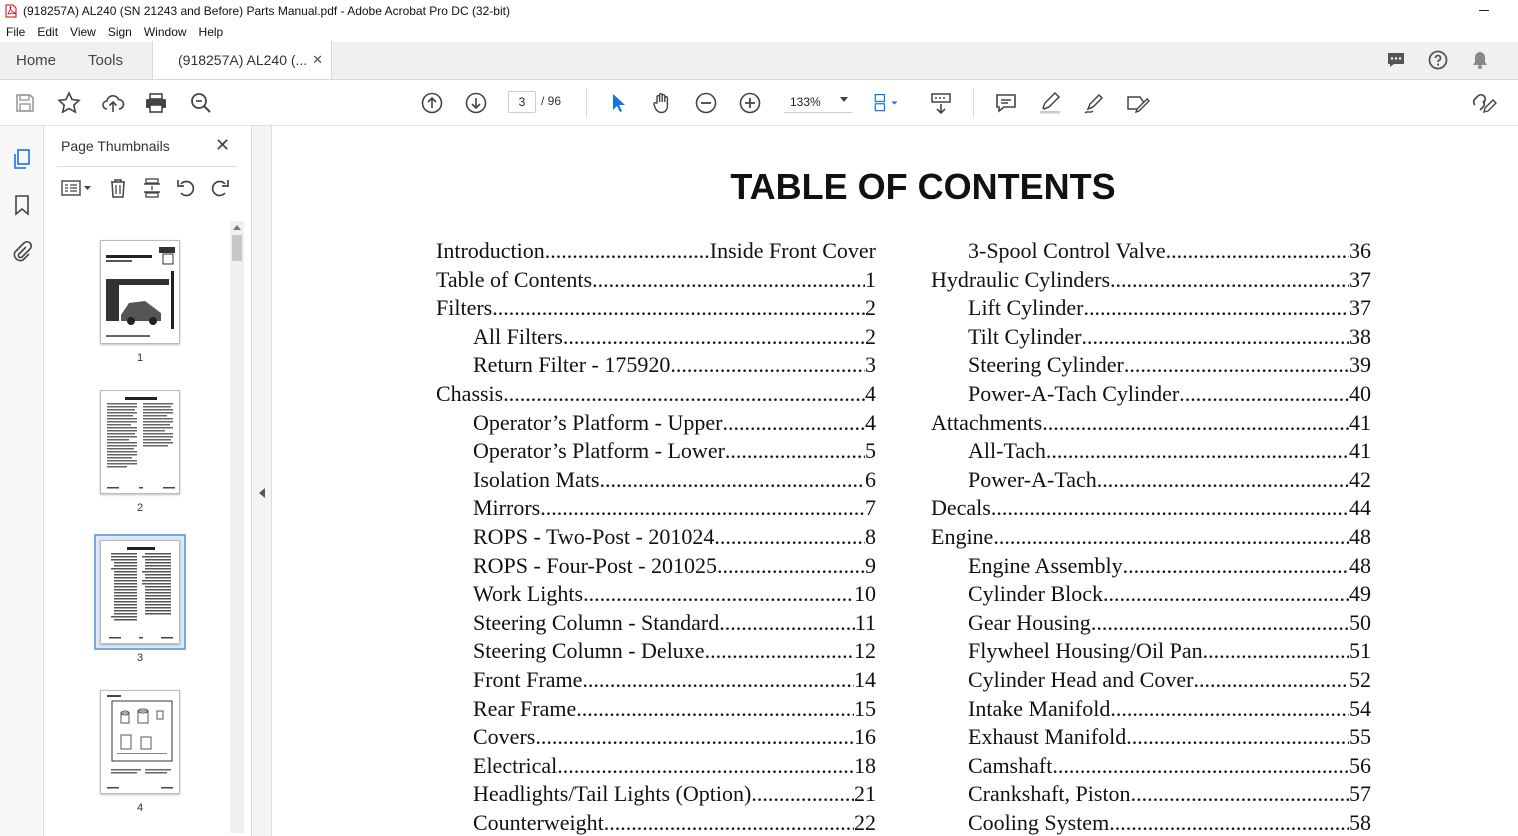 The width and height of the screenshot is (1518, 836). Describe the element at coordinates (656, 823) in the screenshot. I see `toc-entry: Counterweight 22` at that location.